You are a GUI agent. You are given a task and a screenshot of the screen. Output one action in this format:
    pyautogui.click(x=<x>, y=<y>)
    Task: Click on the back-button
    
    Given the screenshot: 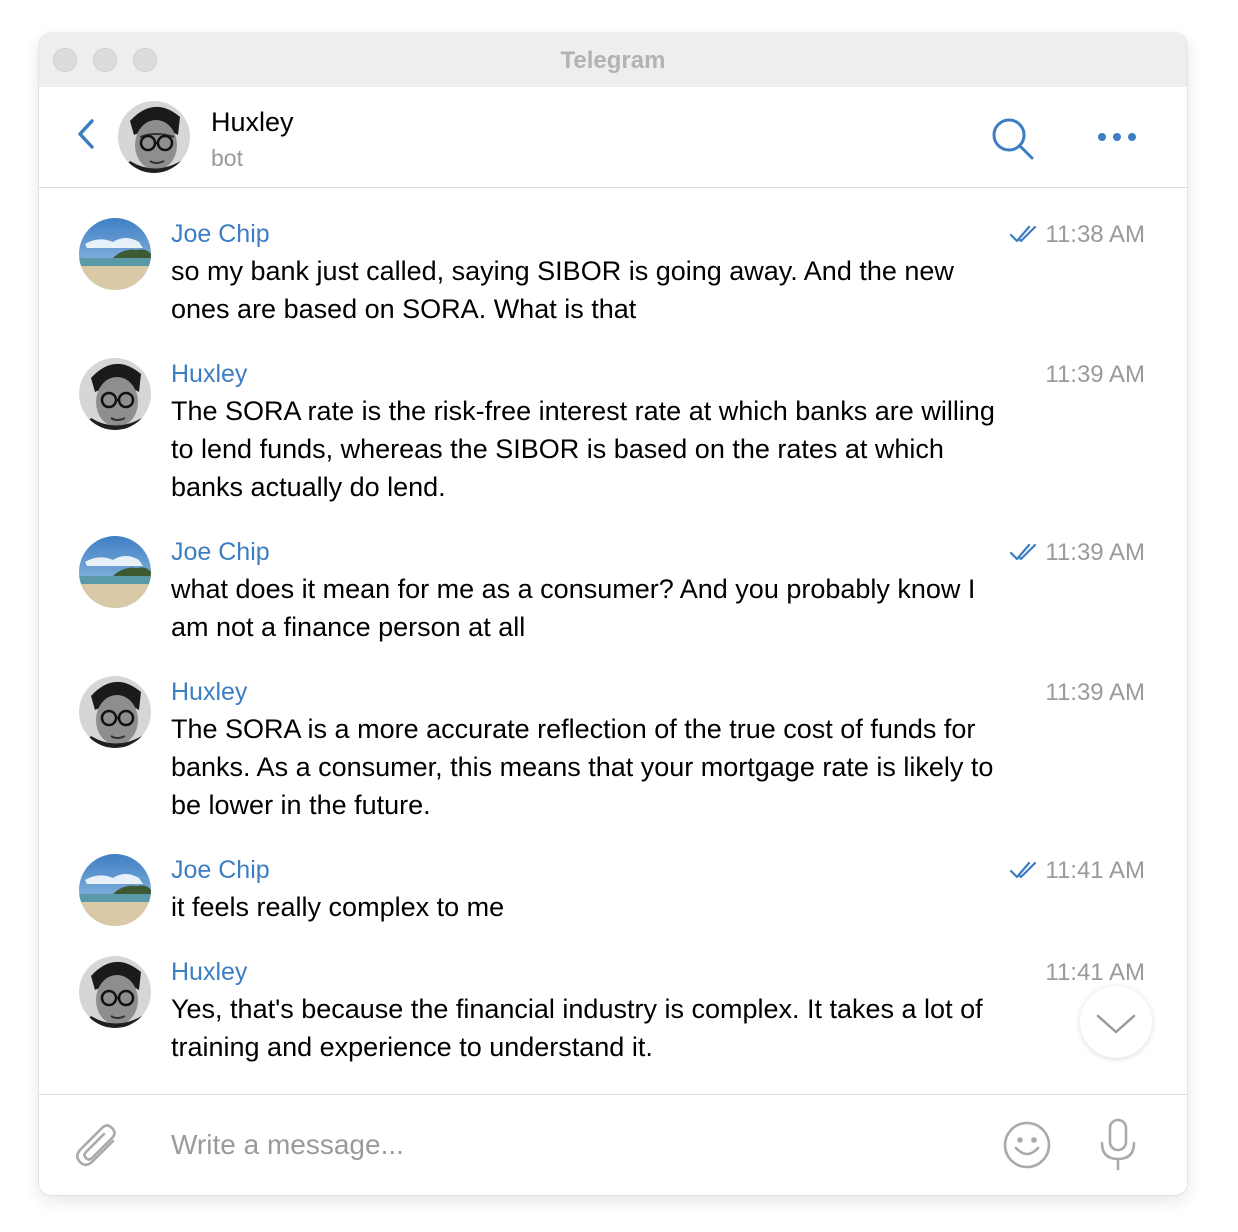 What is the action you would take?
    pyautogui.click(x=86, y=136)
    